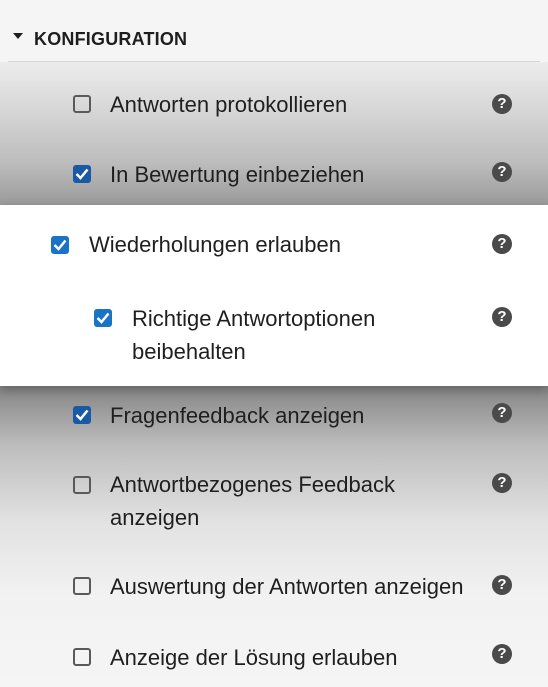  Describe the element at coordinates (82, 174) in the screenshot. I see `checkbox-in-bewertung-einbeziehen` at that location.